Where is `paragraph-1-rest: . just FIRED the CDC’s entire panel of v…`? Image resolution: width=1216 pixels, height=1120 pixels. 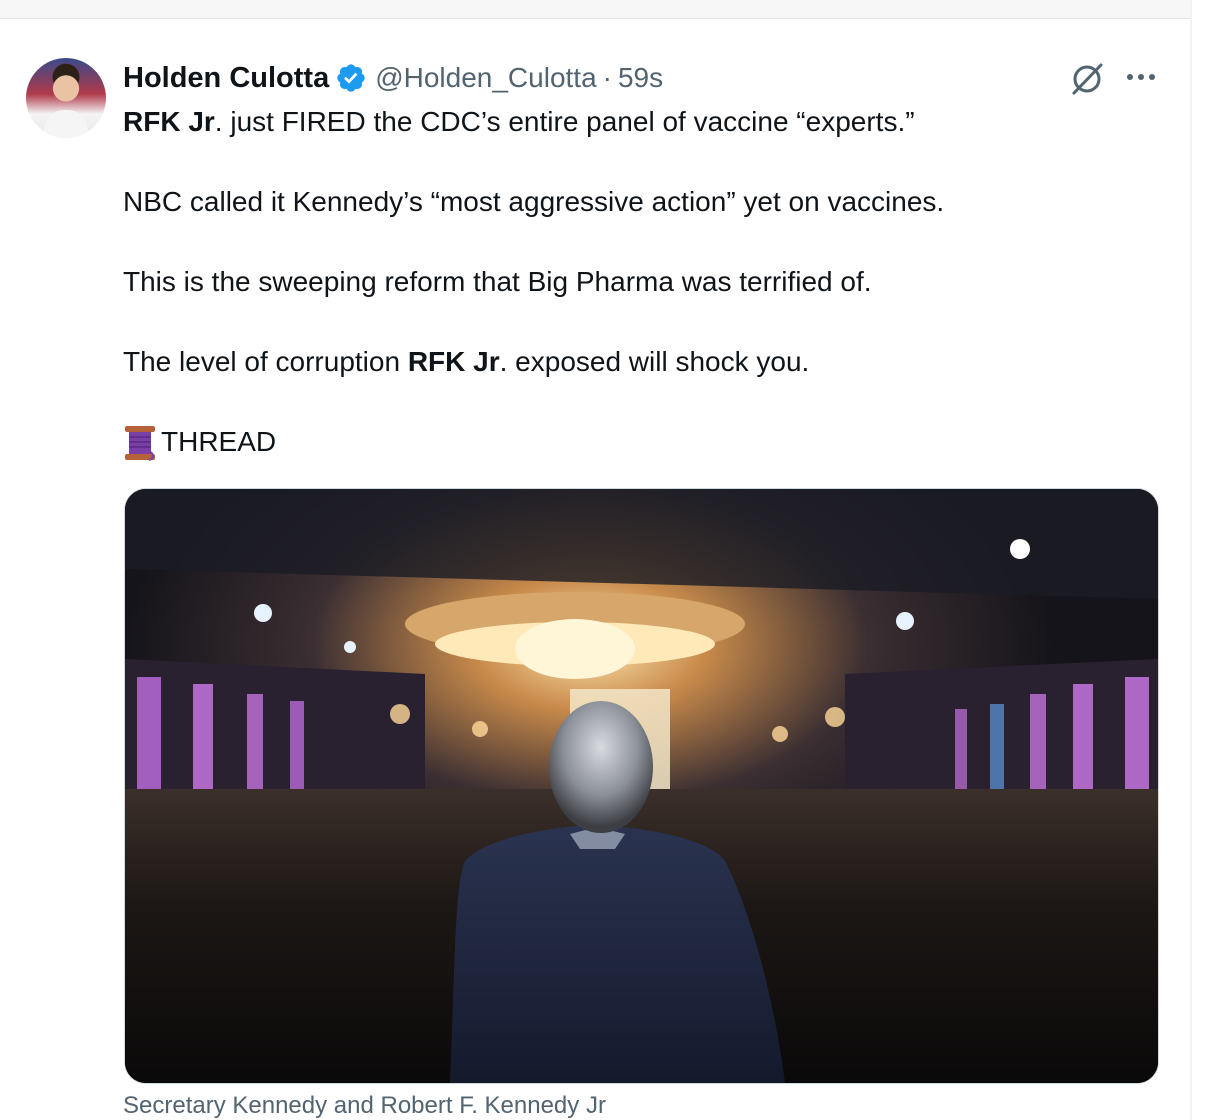 paragraph-1-rest: . just FIRED the CDC’s entire panel of v… is located at coordinates (564, 121).